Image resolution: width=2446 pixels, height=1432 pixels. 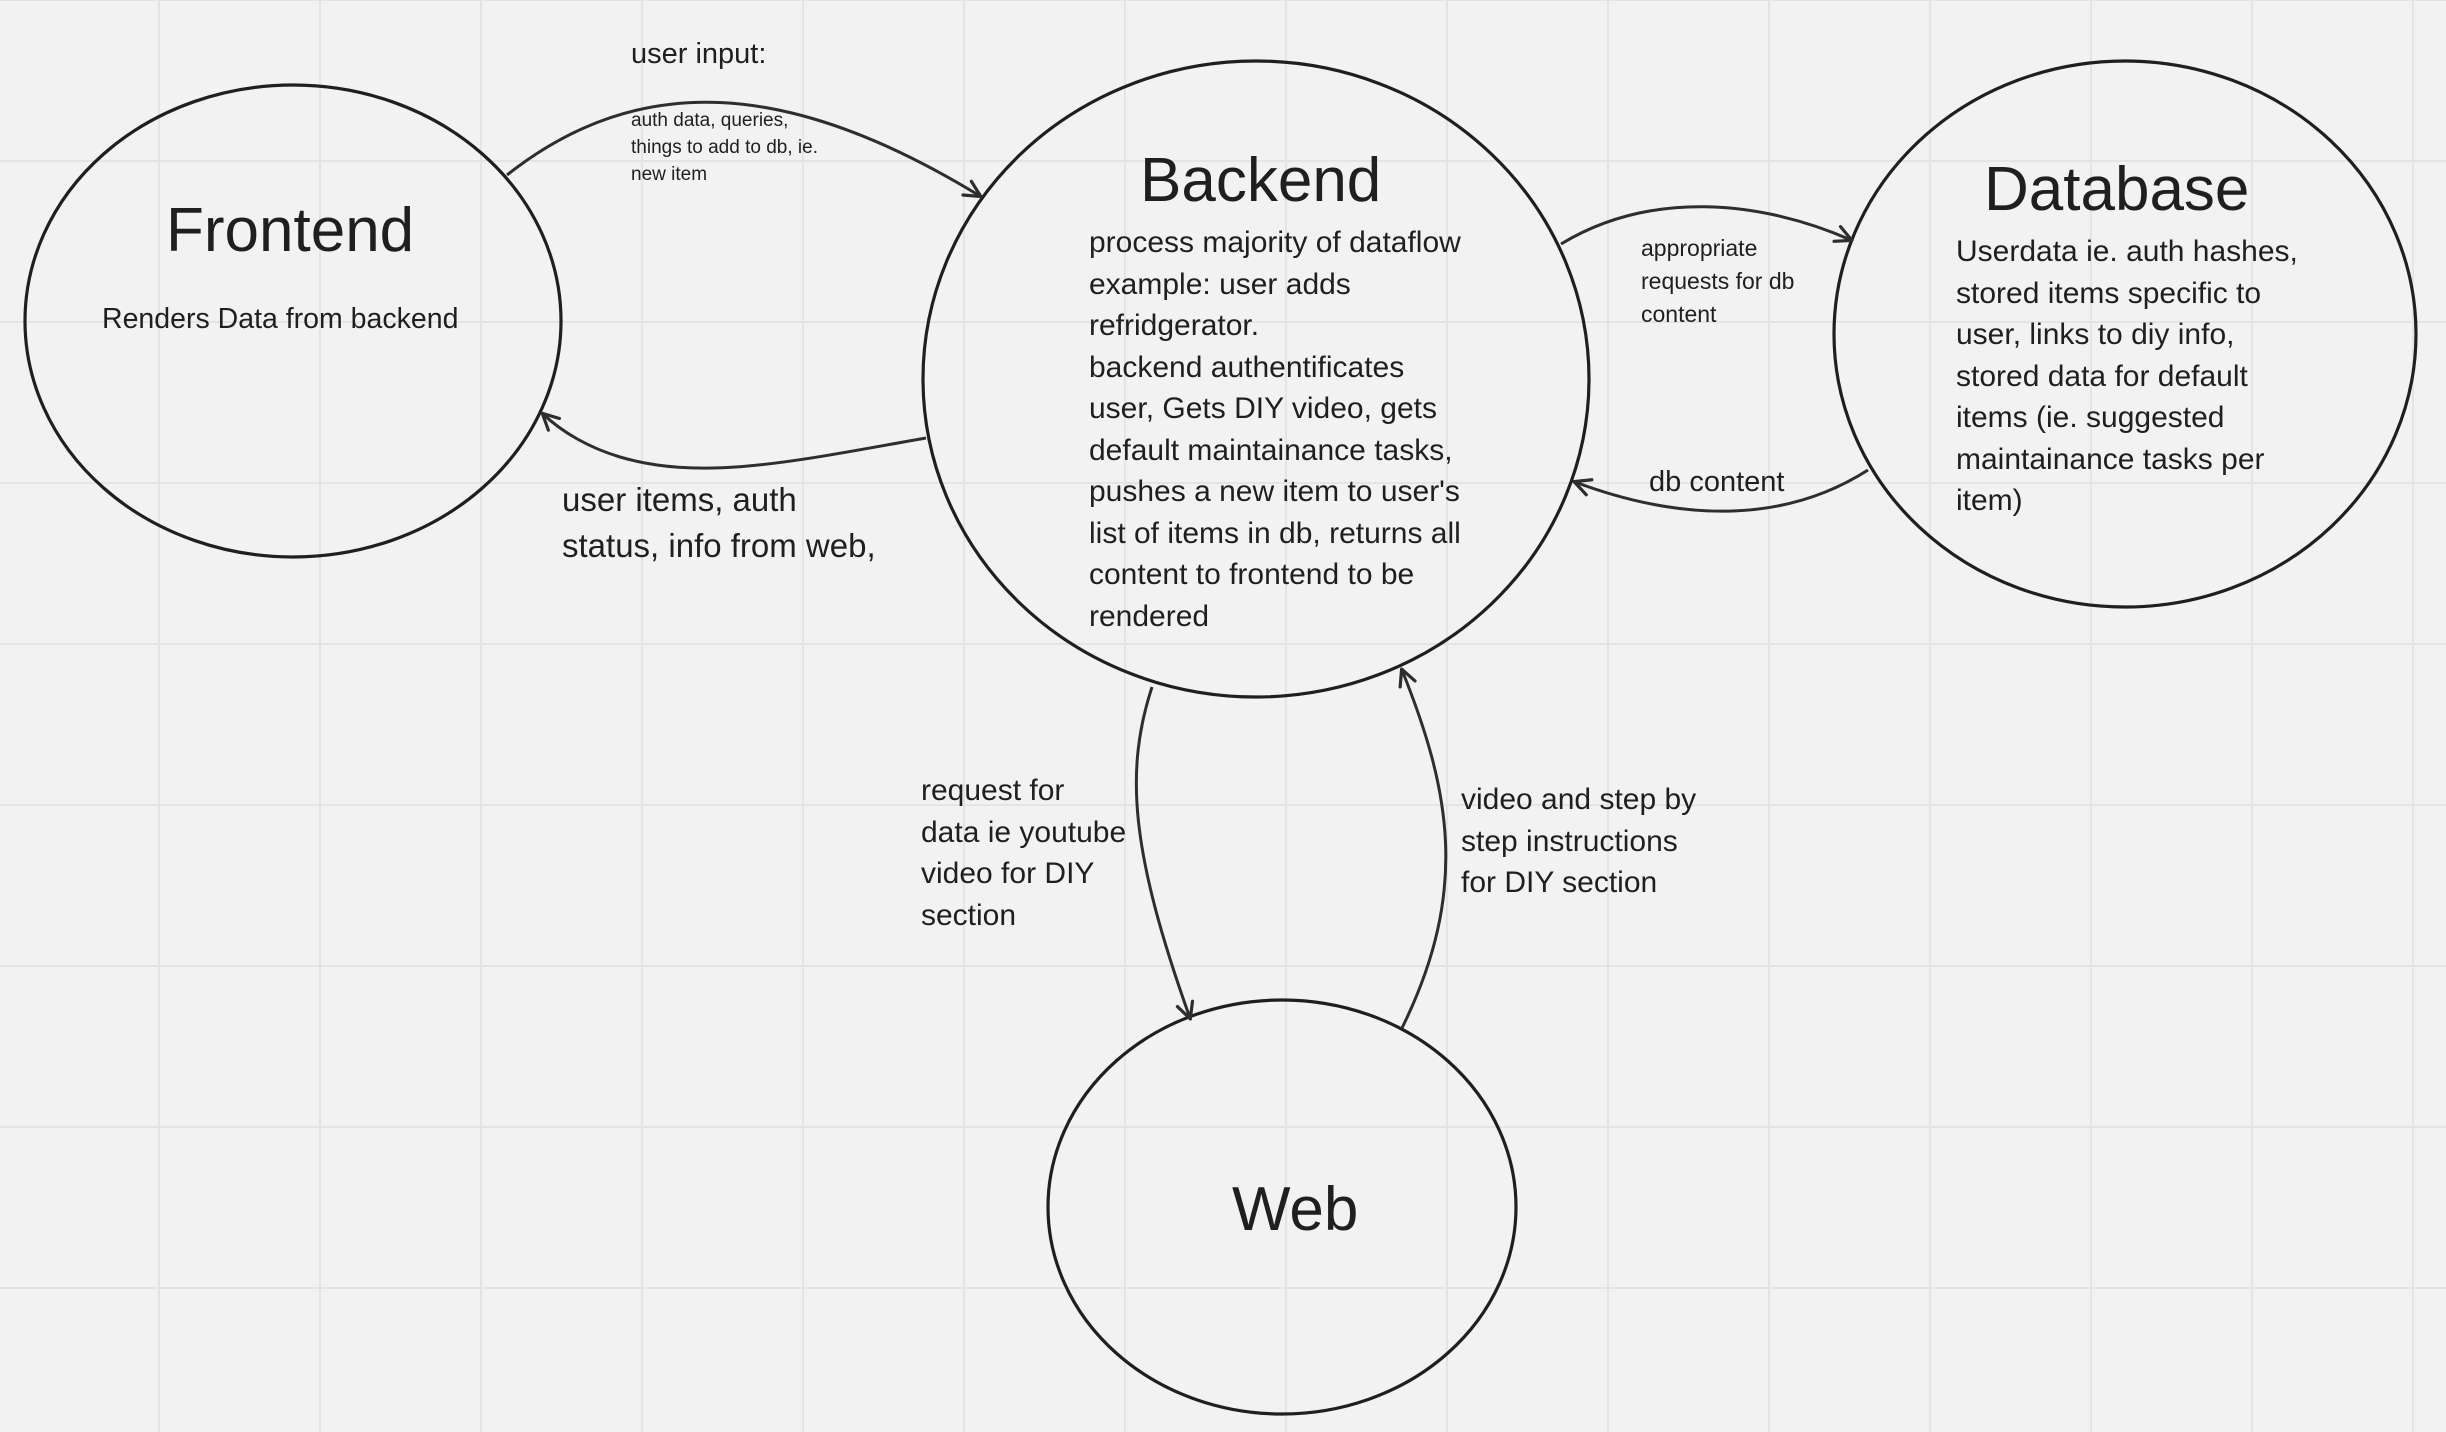 What do you see at coordinates (1295, 1209) in the screenshot?
I see `web-title: Web` at bounding box center [1295, 1209].